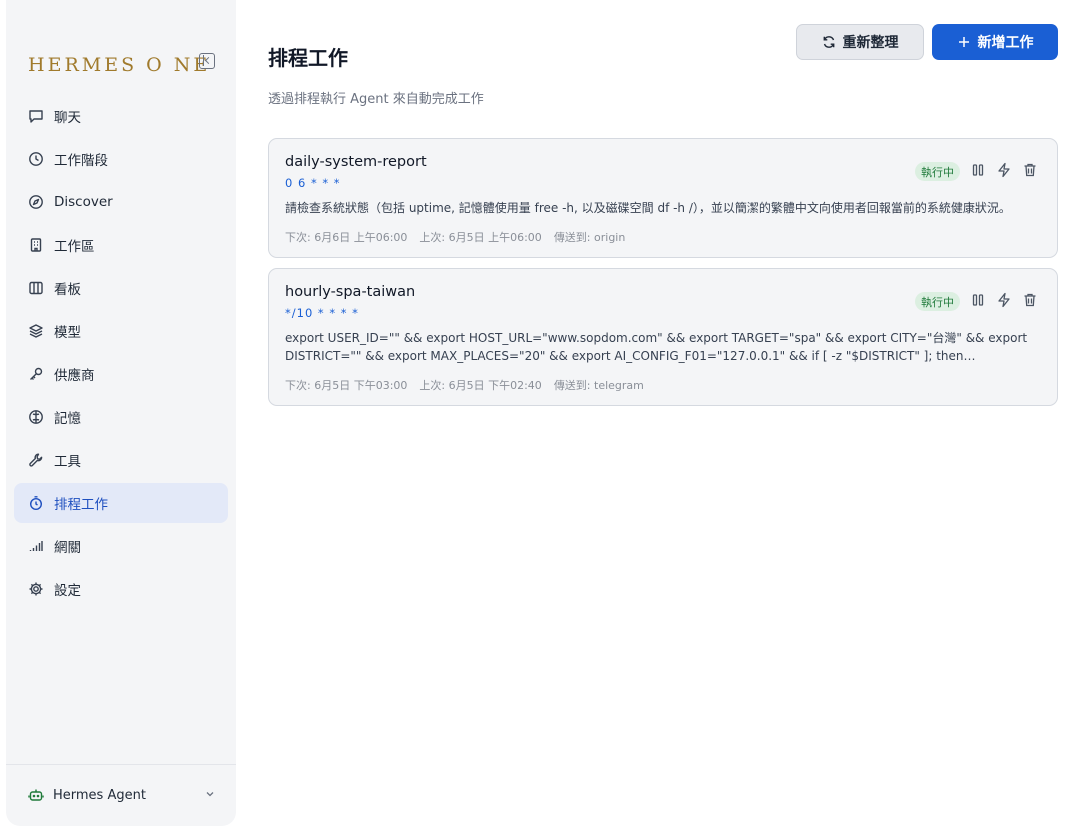 This screenshot has width=1081, height=833. I want to click on refresh-icon, so click(829, 42).